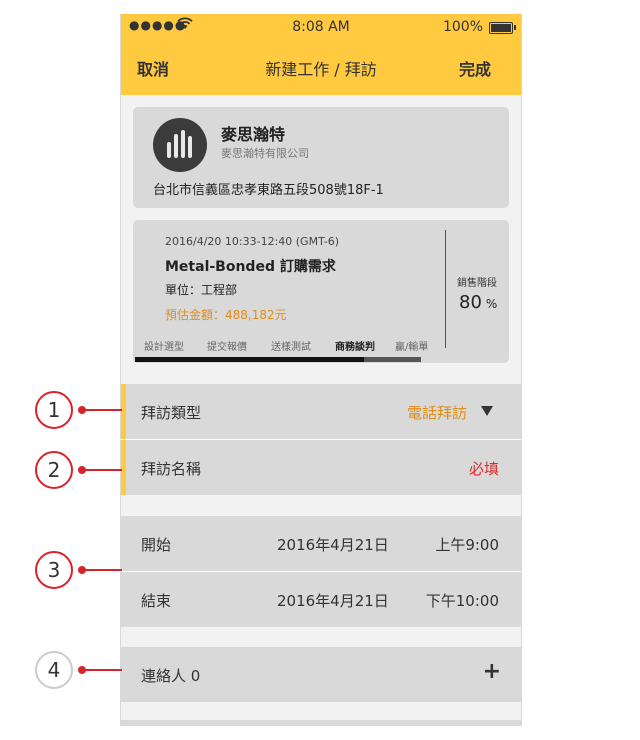 The height and width of the screenshot is (740, 640). I want to click on end-label: 結束, so click(156, 601).